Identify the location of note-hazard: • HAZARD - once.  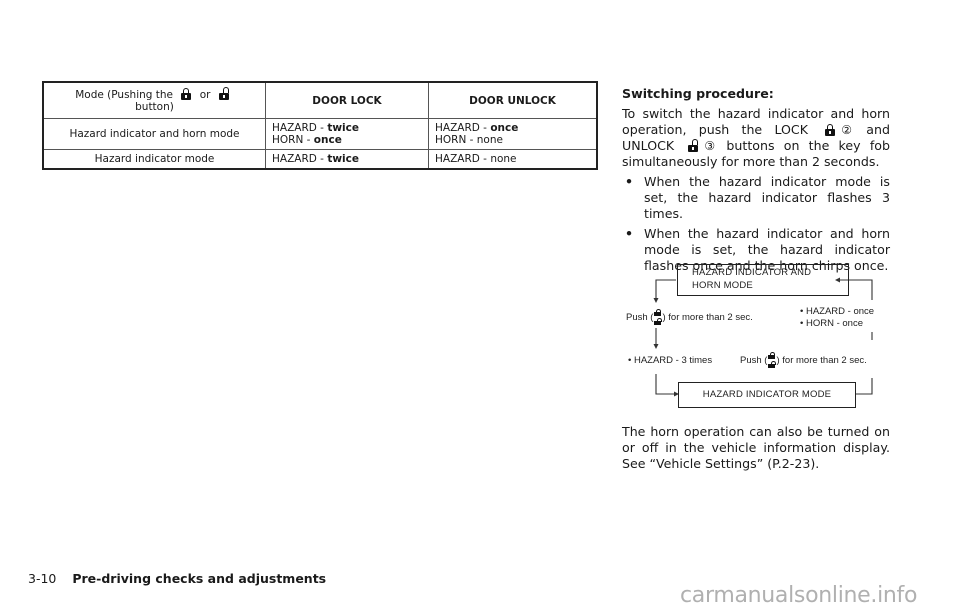
(837, 311).